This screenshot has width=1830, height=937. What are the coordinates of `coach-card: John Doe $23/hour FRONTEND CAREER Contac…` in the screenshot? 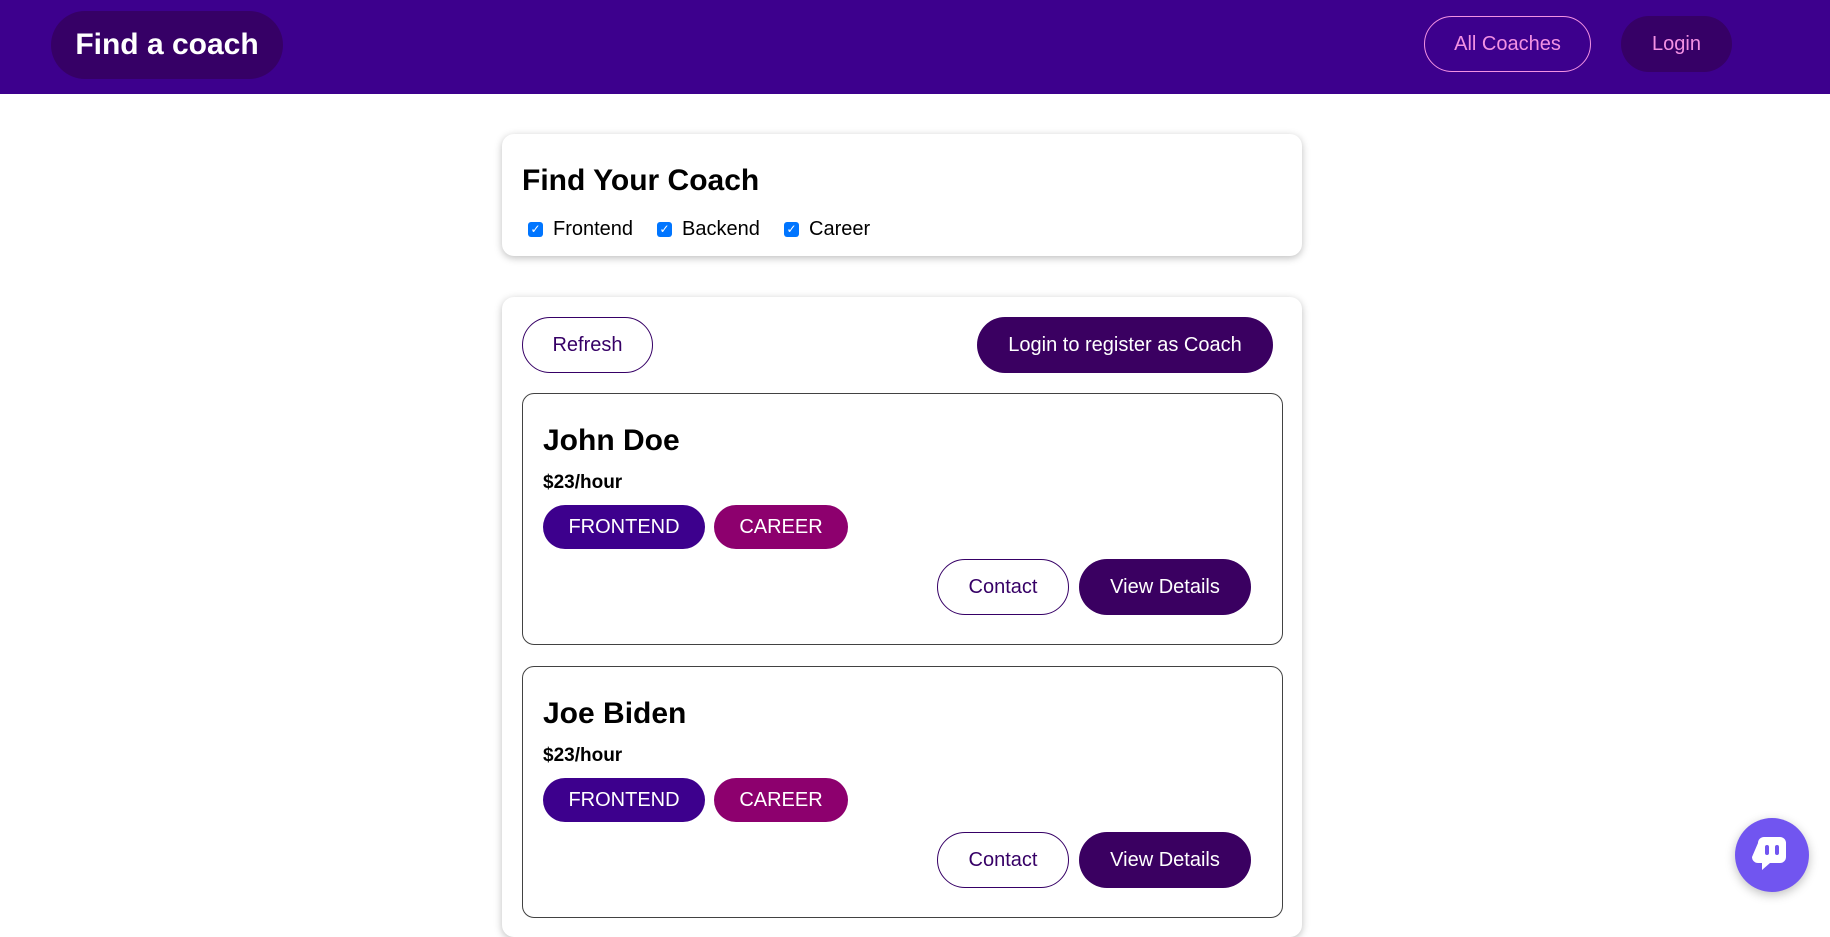 It's located at (902, 519).